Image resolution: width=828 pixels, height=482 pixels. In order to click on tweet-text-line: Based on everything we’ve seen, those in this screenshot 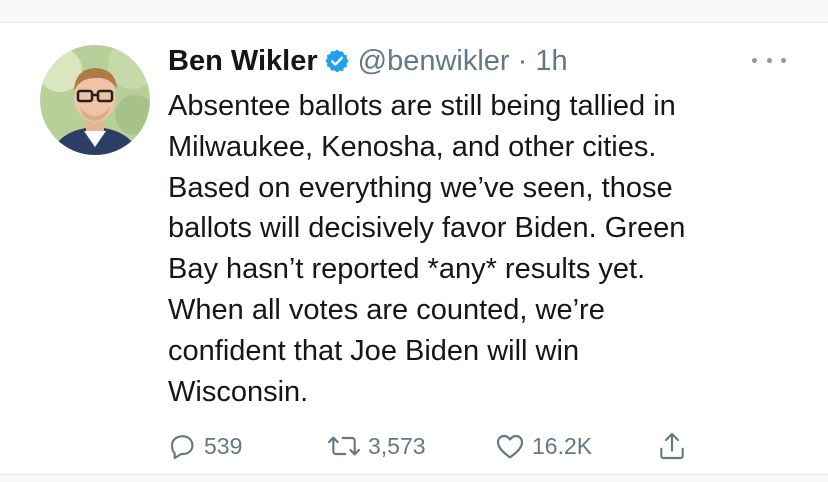, I will do `click(420, 187)`.